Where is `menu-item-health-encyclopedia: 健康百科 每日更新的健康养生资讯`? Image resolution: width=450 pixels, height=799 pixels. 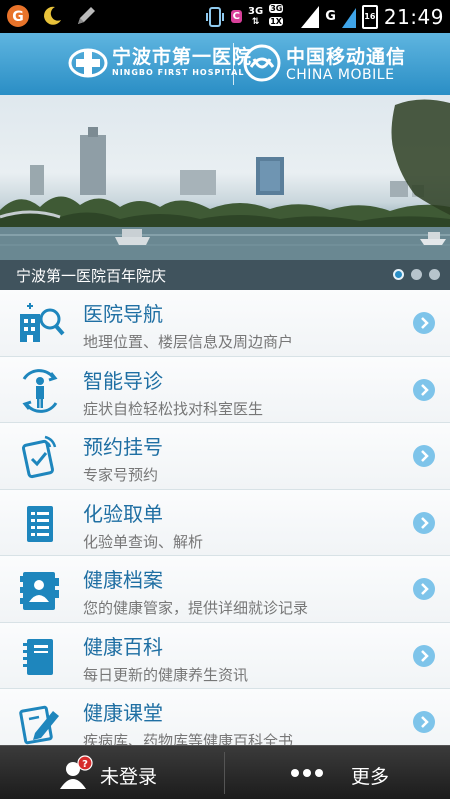 menu-item-health-encyclopedia: 健康百科 每日更新的健康养生资讯 is located at coordinates (225, 655).